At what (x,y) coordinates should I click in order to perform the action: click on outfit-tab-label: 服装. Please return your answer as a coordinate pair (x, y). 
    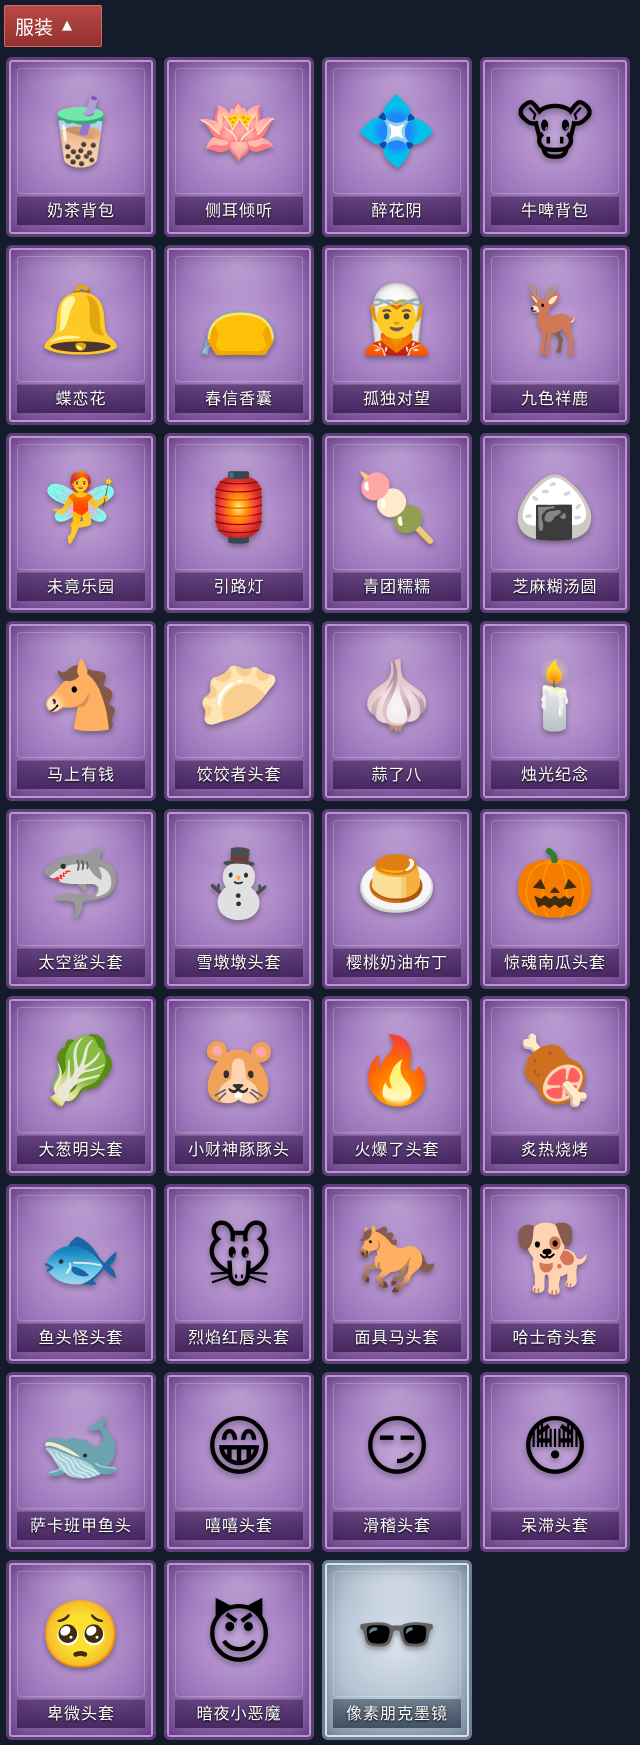
    Looking at the image, I should click on (34, 27).